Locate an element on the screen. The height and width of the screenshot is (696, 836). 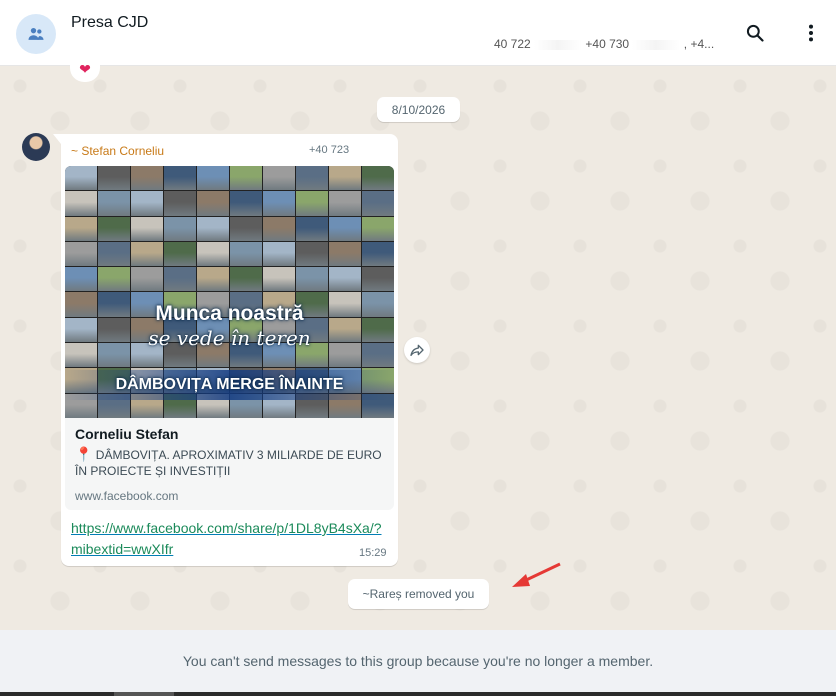
date-divider: 8/10/2026 is located at coordinates (418, 109).